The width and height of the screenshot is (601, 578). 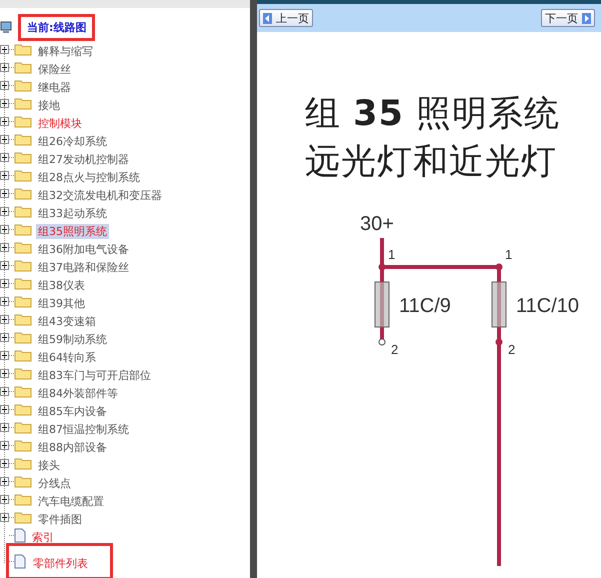 What do you see at coordinates (377, 224) in the screenshot?
I see `supply-label: 30+` at bounding box center [377, 224].